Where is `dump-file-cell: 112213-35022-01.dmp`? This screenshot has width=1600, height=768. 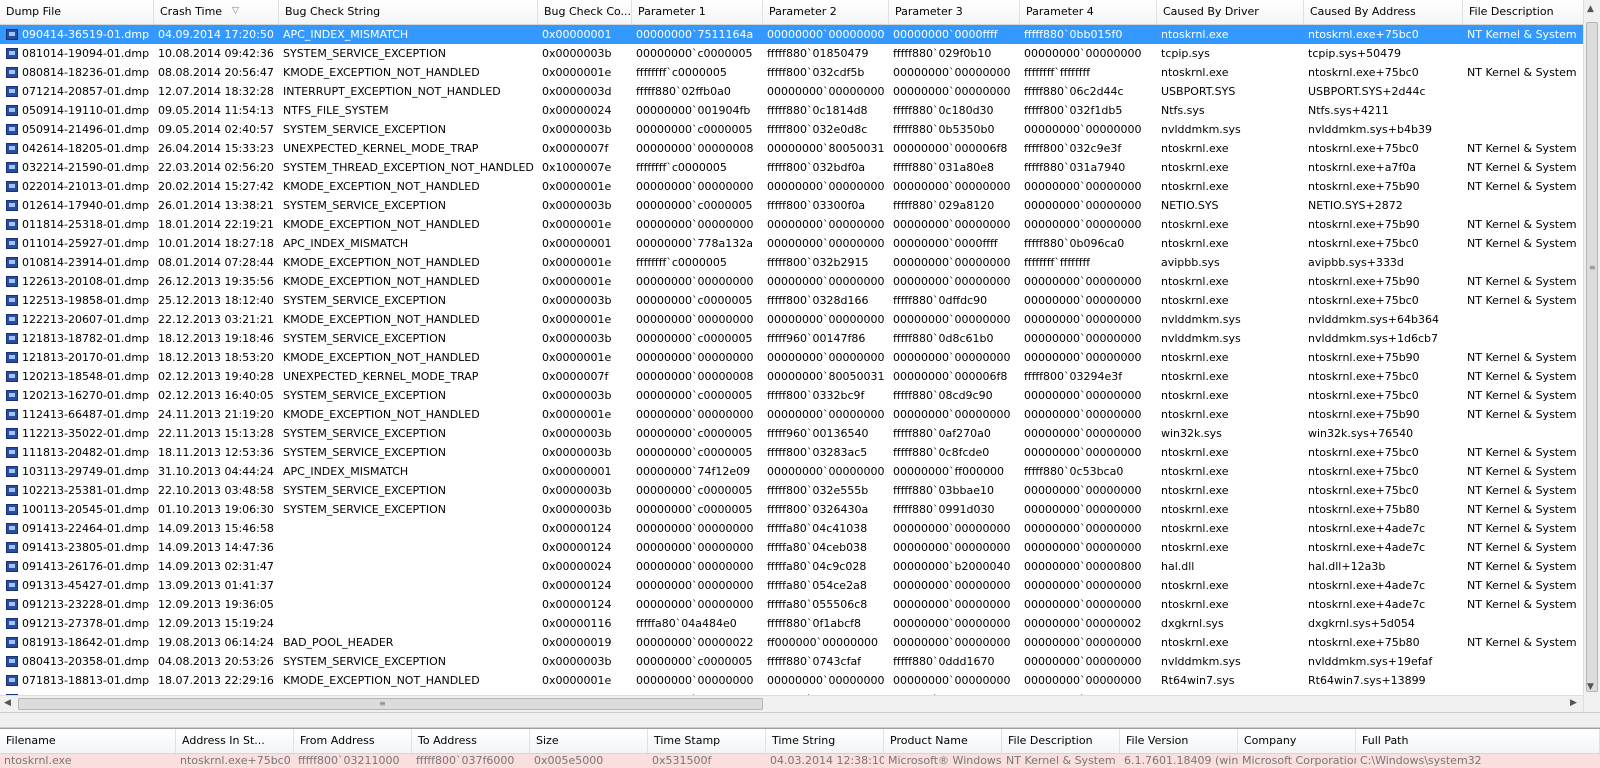 dump-file-cell: 112213-35022-01.dmp is located at coordinates (86, 433).